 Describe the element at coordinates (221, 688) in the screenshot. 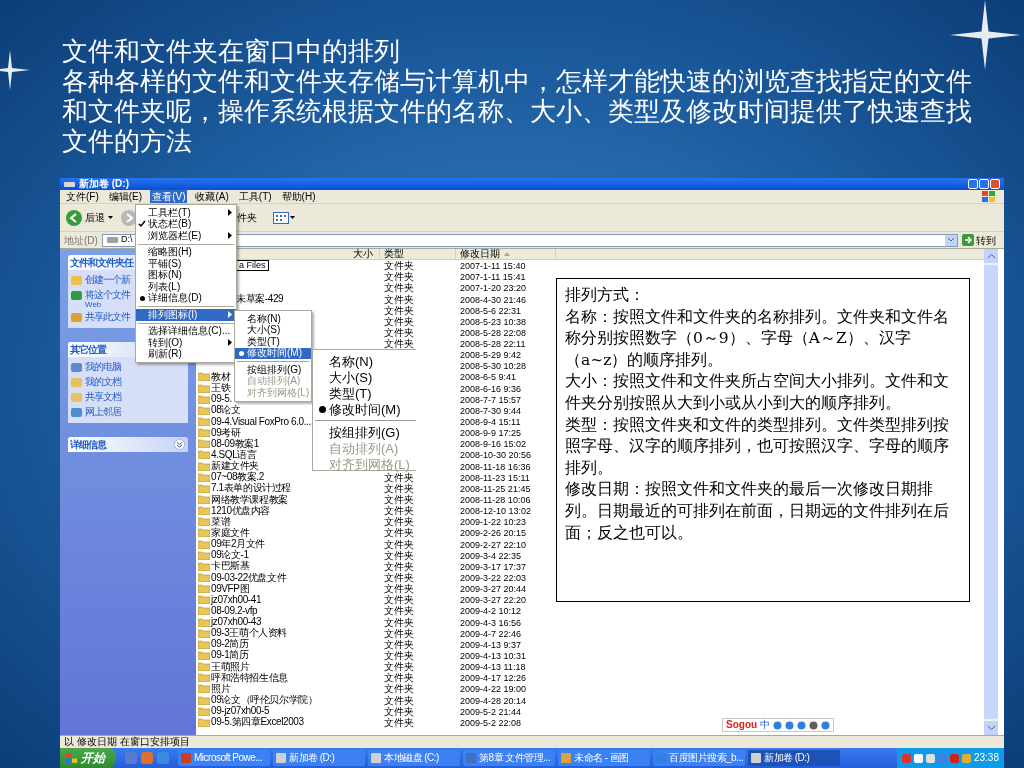

I see `file-name: 照片` at that location.